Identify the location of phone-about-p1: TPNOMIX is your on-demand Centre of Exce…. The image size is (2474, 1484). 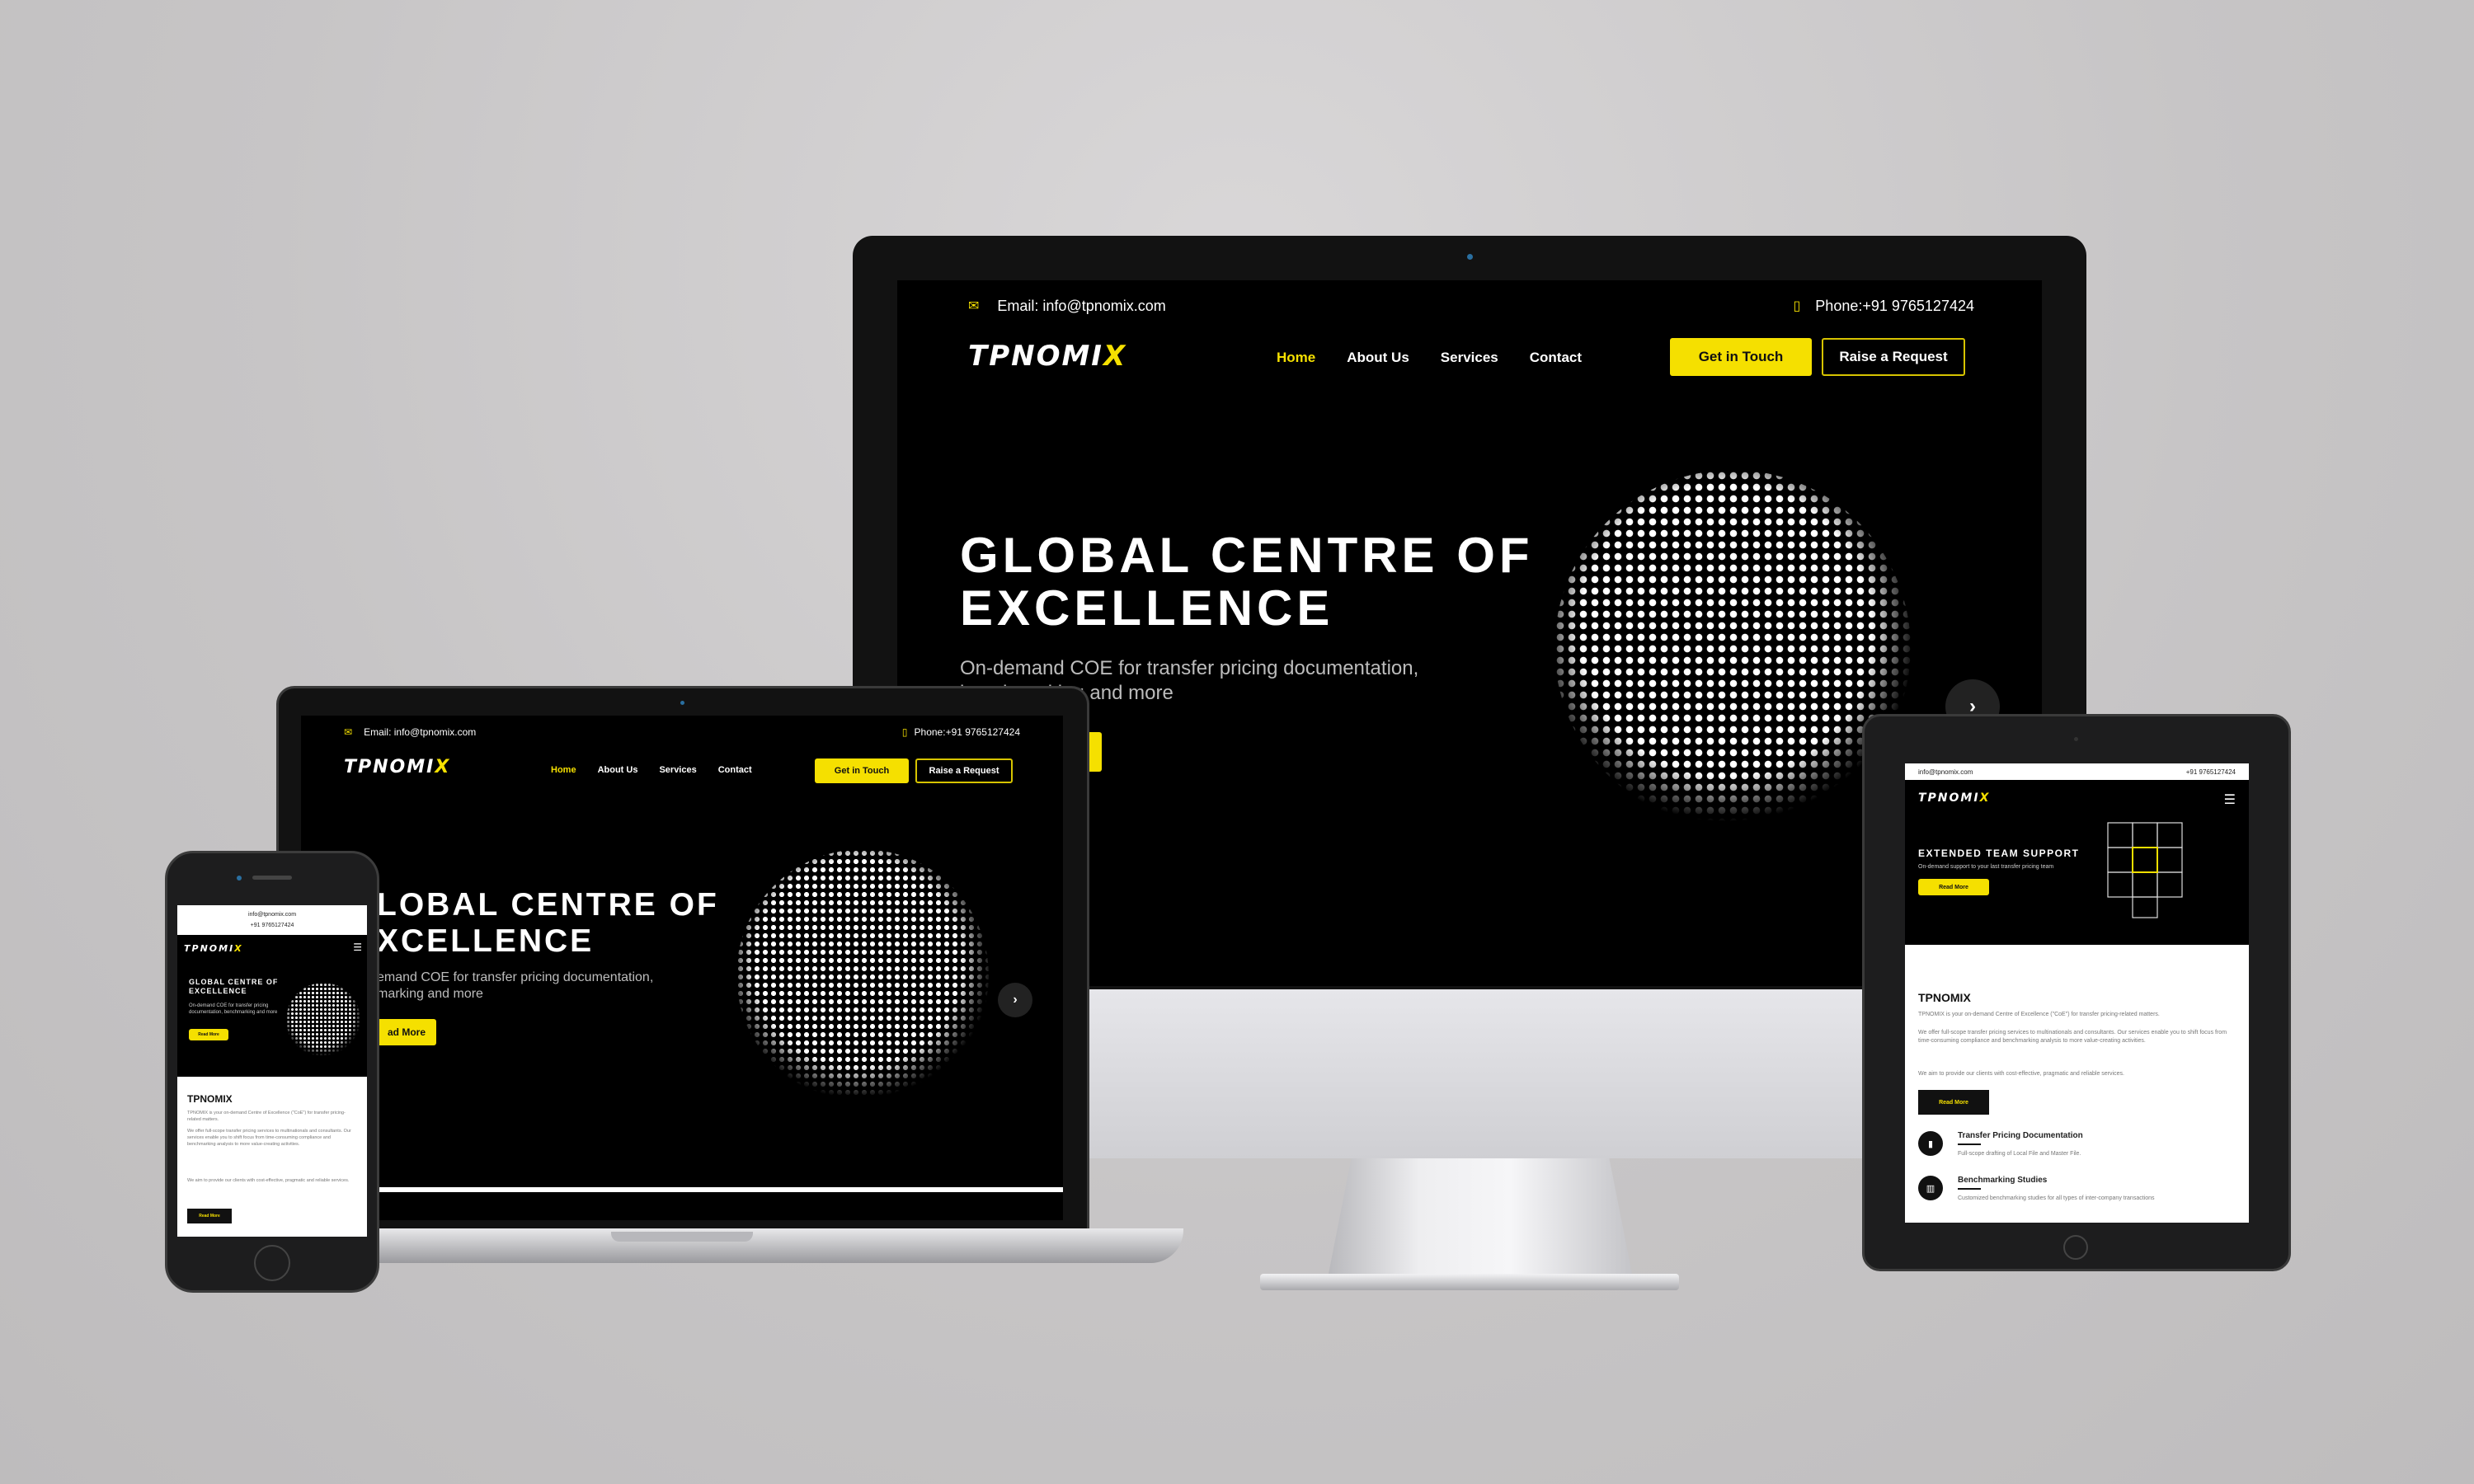
(266, 1116).